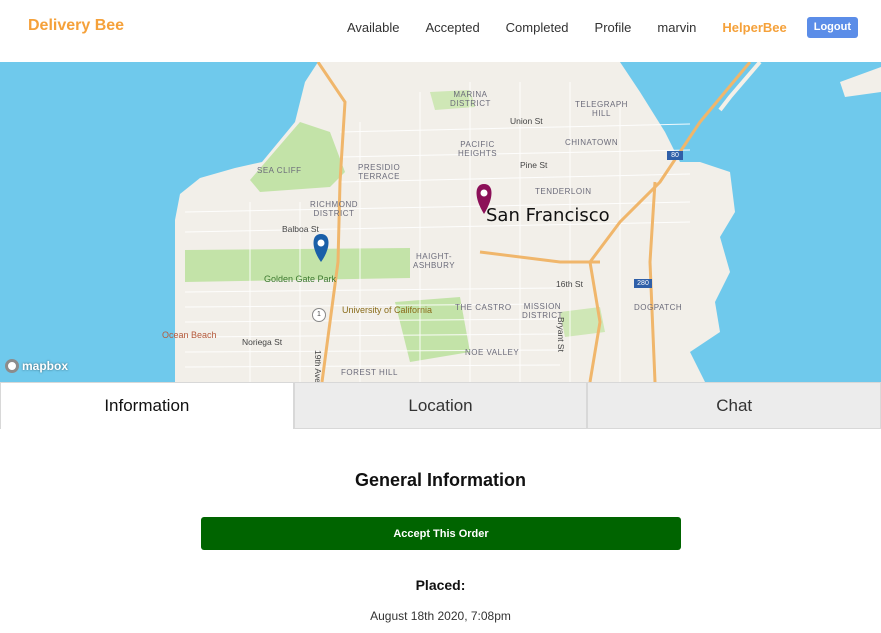  What do you see at coordinates (45, 366) in the screenshot?
I see `mapbox-text: mapbox` at bounding box center [45, 366].